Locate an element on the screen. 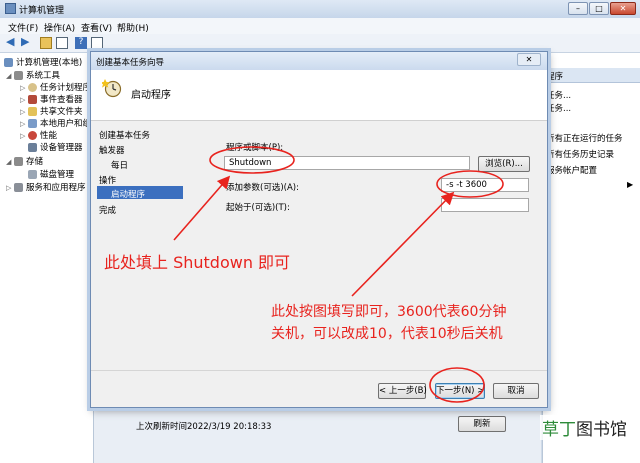  arrow-to-program is located at coordinates (202, 208).